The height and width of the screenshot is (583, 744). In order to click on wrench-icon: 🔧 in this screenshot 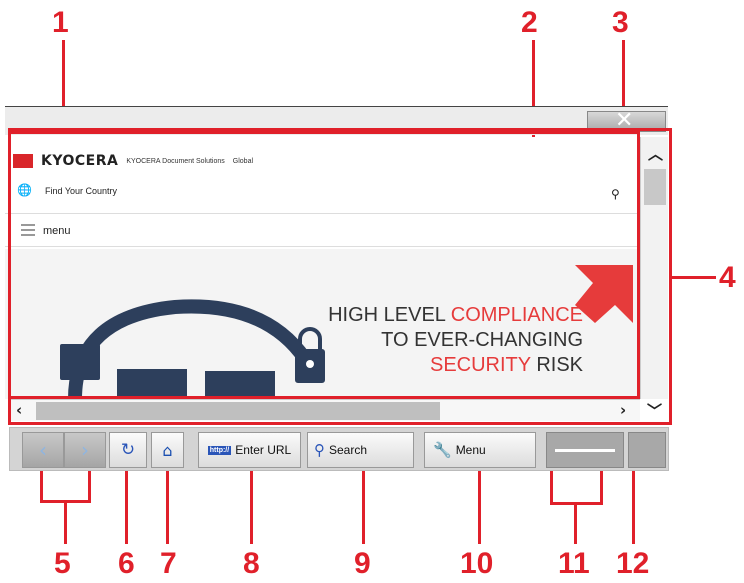, I will do `click(442, 450)`.